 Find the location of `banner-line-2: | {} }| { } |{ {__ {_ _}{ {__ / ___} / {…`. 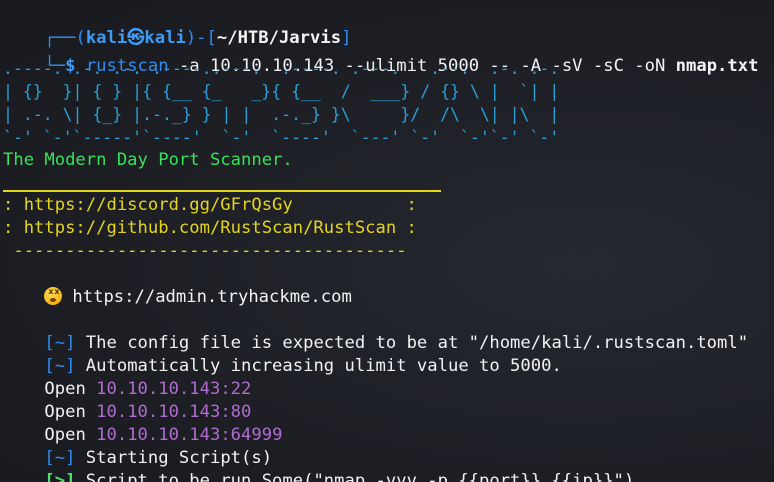

banner-line-2: | {} }| { } |{ {__ {_ _}{ {__ / ___} / {… is located at coordinates (281, 91).